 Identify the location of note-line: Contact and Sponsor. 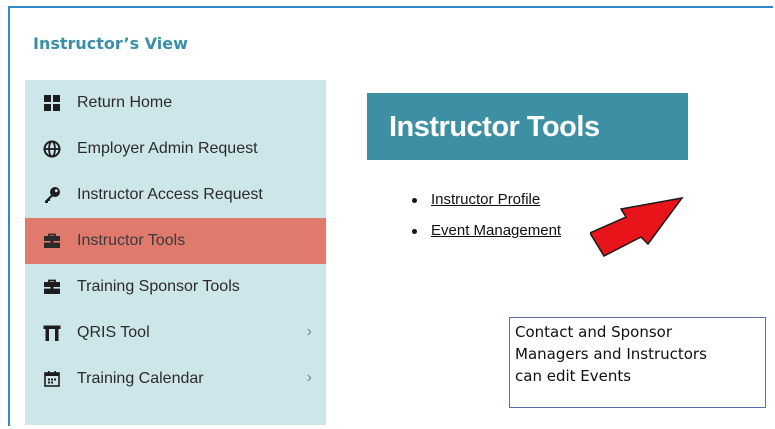
(594, 332).